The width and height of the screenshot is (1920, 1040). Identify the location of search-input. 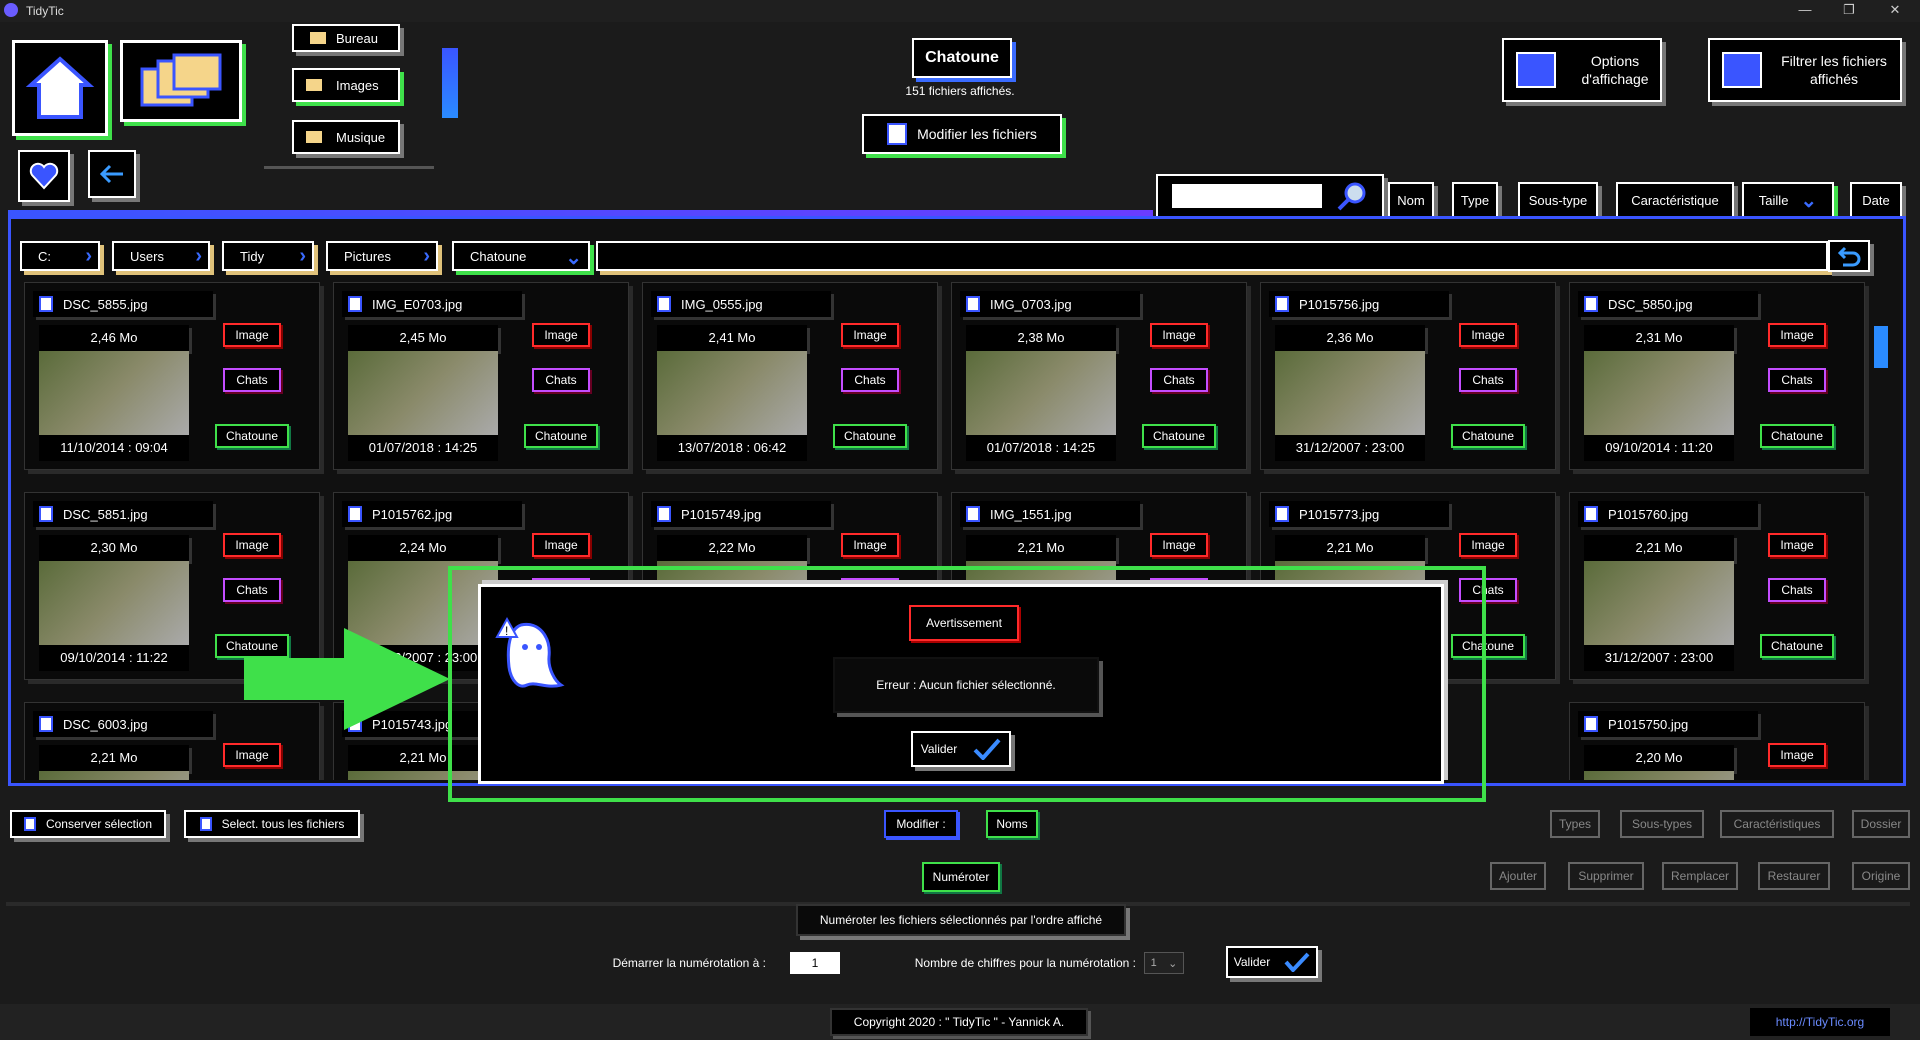
(1247, 196).